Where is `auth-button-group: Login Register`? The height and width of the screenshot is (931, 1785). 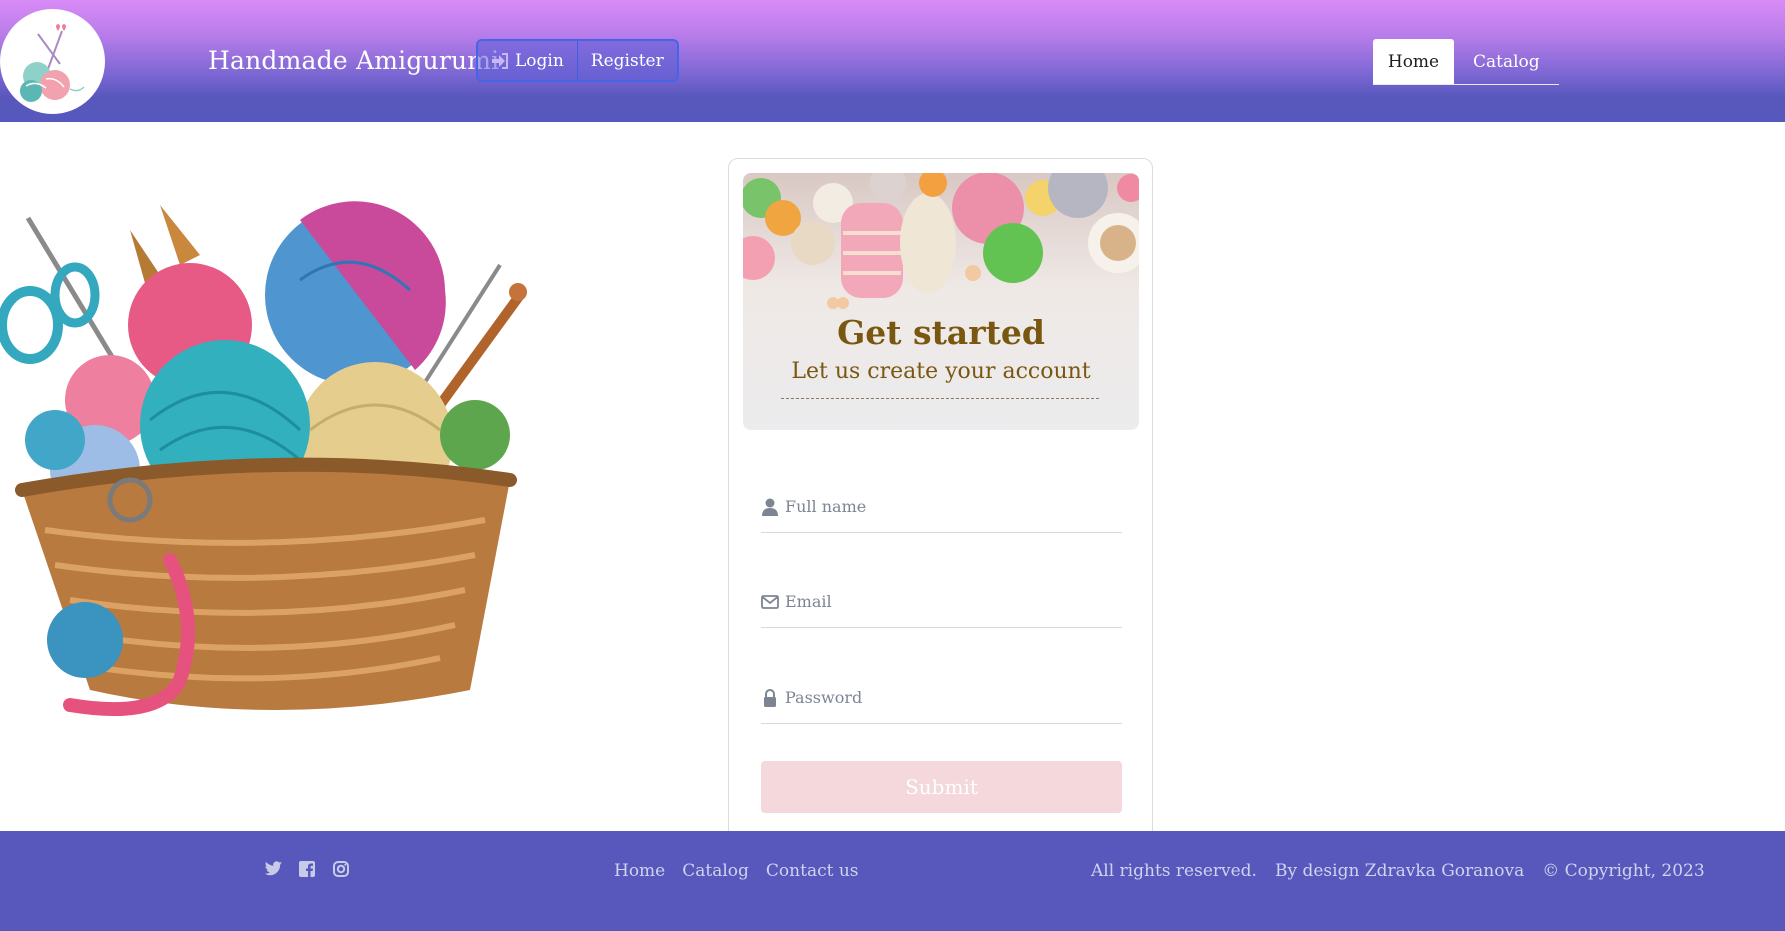
auth-button-group: Login Register is located at coordinates (577, 60).